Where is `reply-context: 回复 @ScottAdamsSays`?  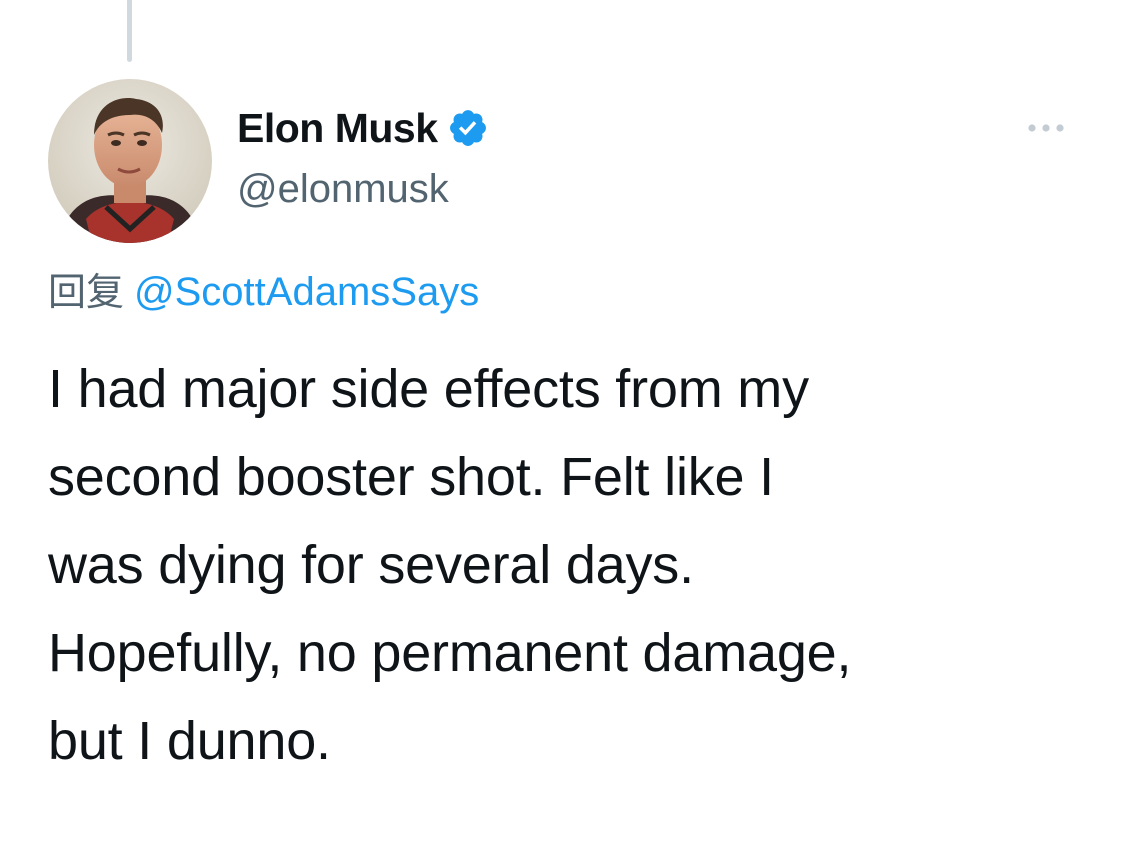 reply-context: 回复 @ScottAdamsSays is located at coordinates (263, 292).